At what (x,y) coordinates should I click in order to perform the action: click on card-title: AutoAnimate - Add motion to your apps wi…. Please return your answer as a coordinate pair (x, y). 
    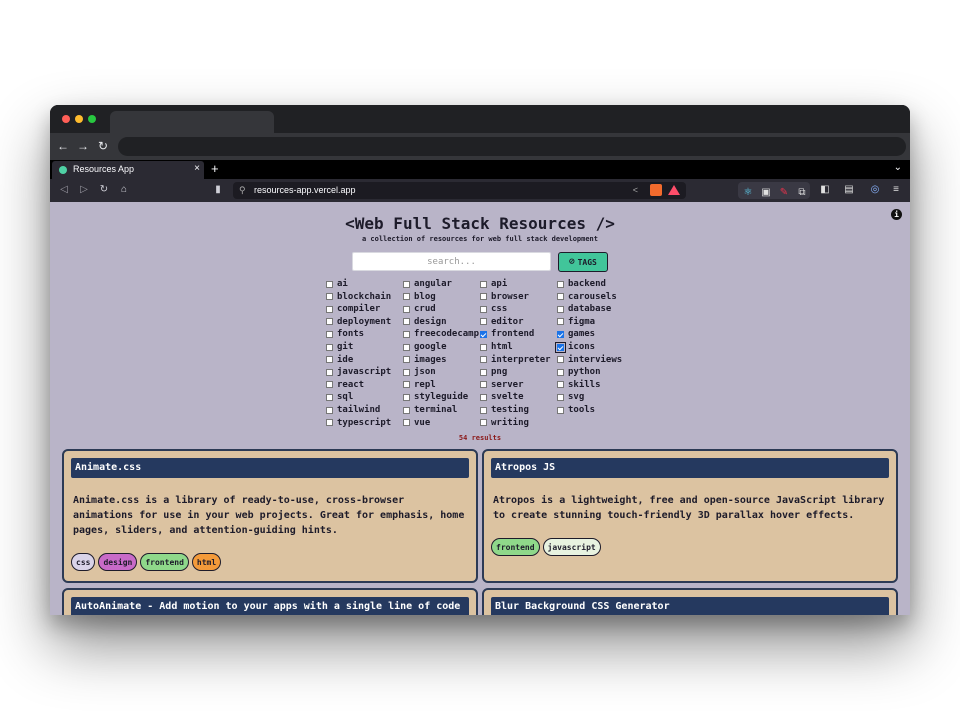
    Looking at the image, I should click on (270, 606).